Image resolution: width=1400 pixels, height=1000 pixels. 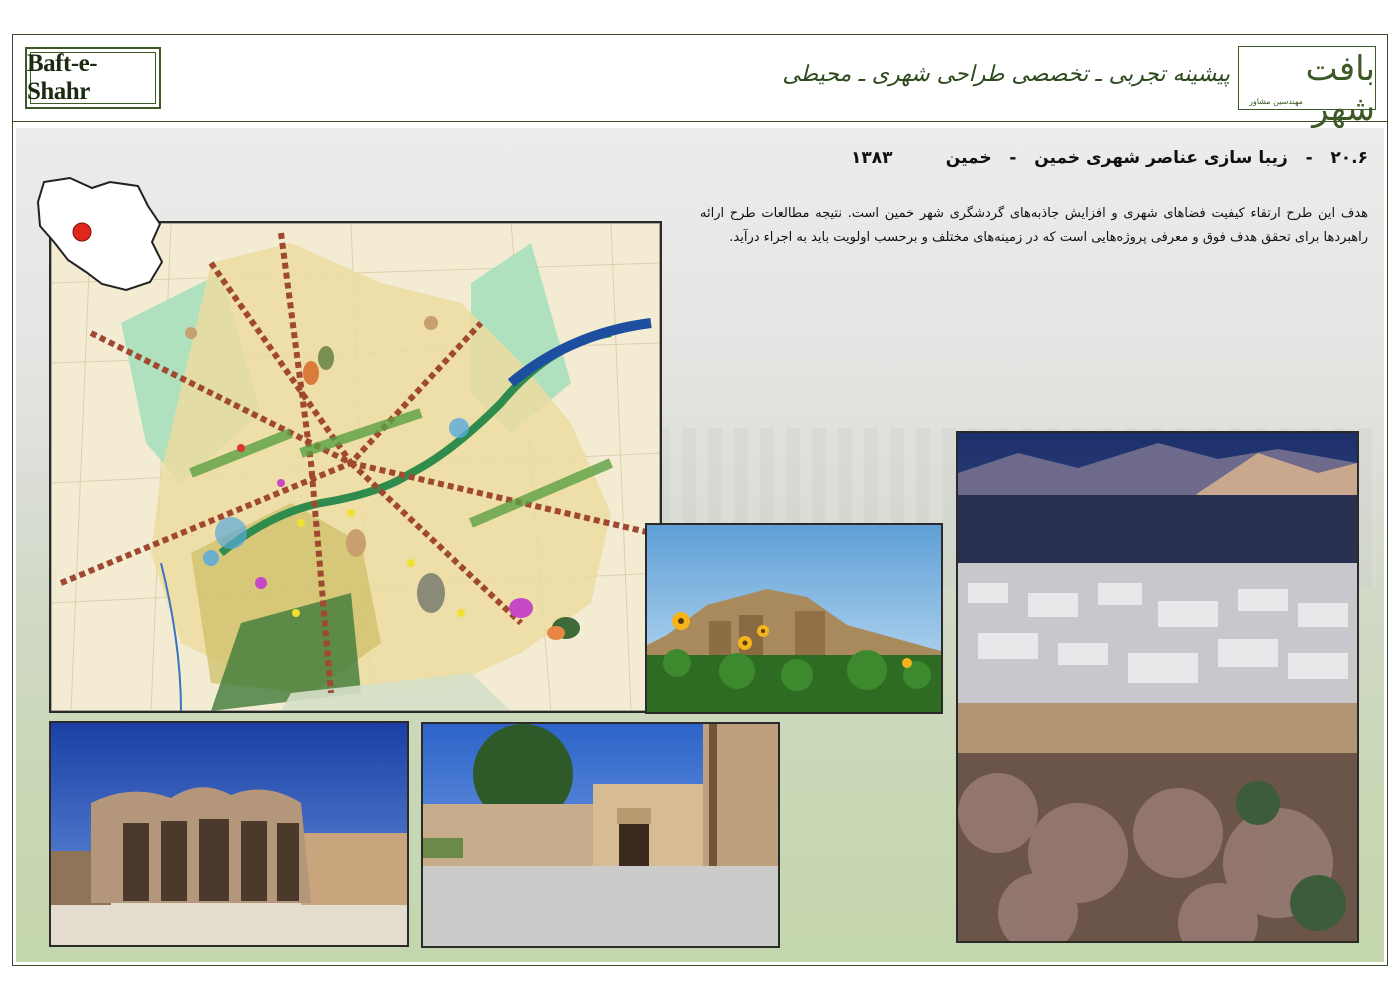 I want to click on brand-subtitle: مهندسین مشاور, so click(x=1276, y=101).